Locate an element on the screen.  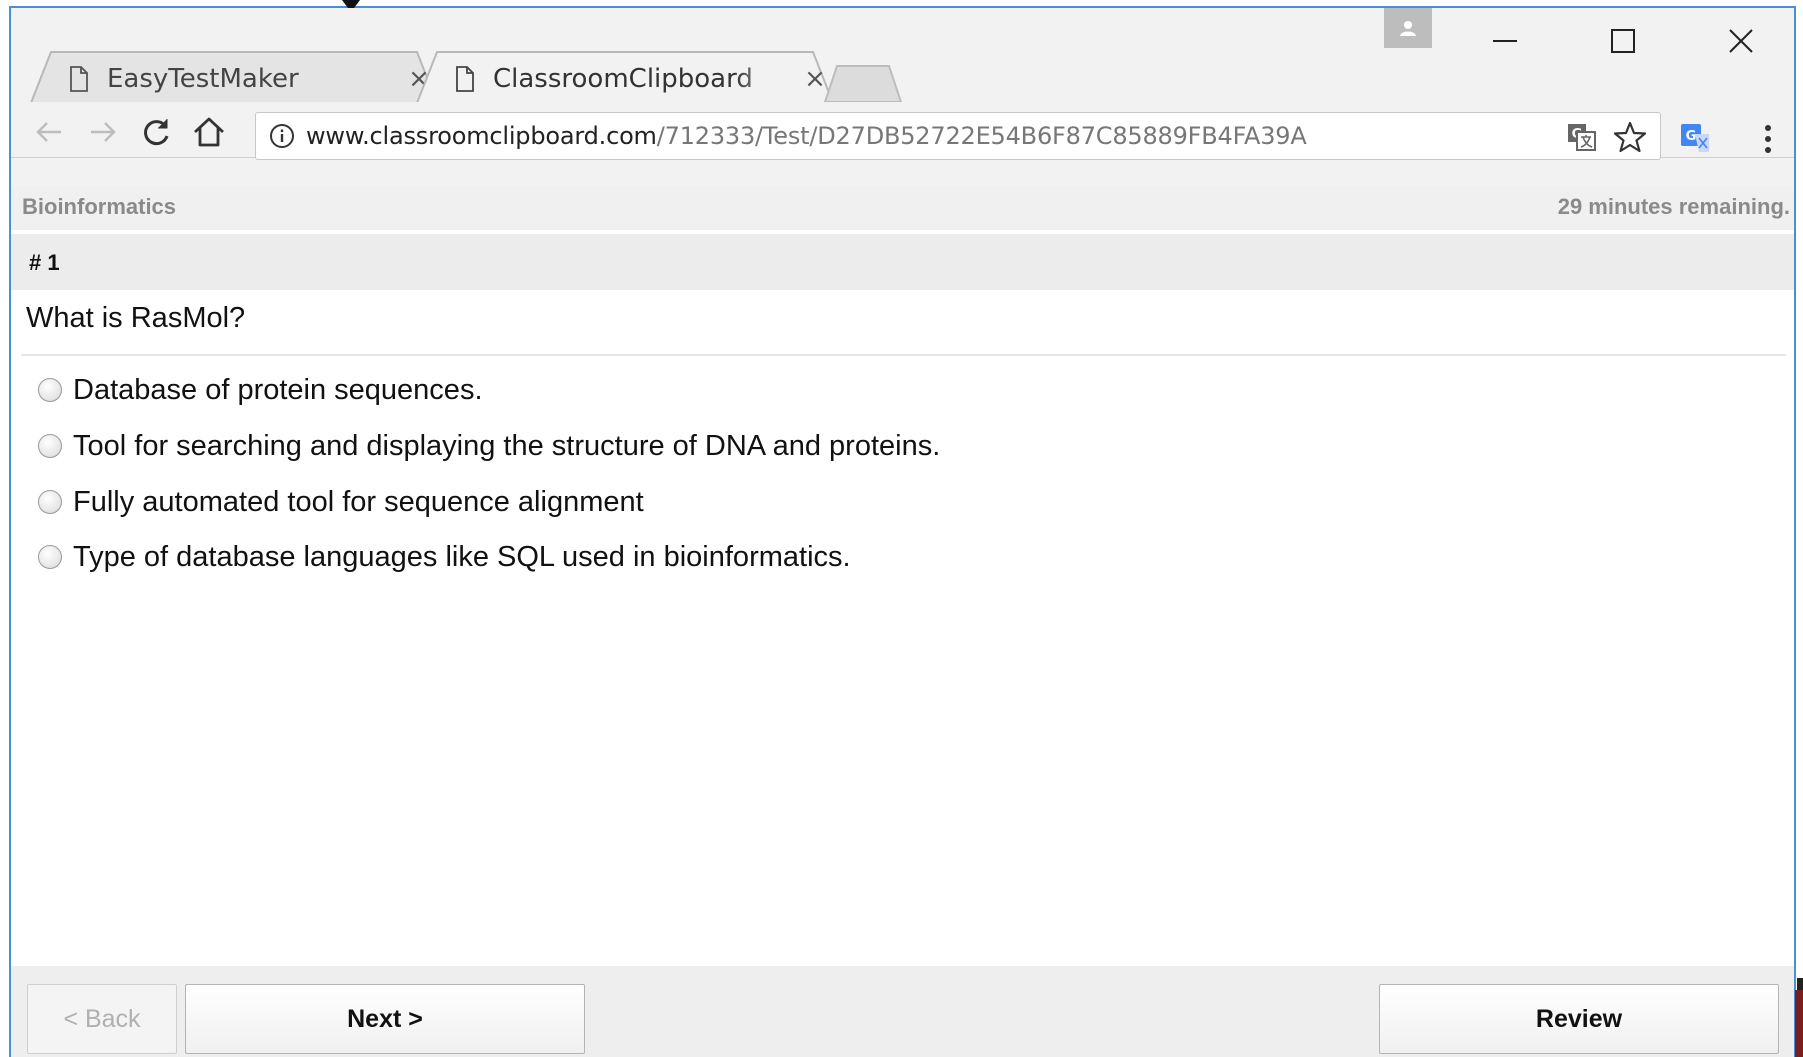
maximize-button is located at coordinates (1623, 41).